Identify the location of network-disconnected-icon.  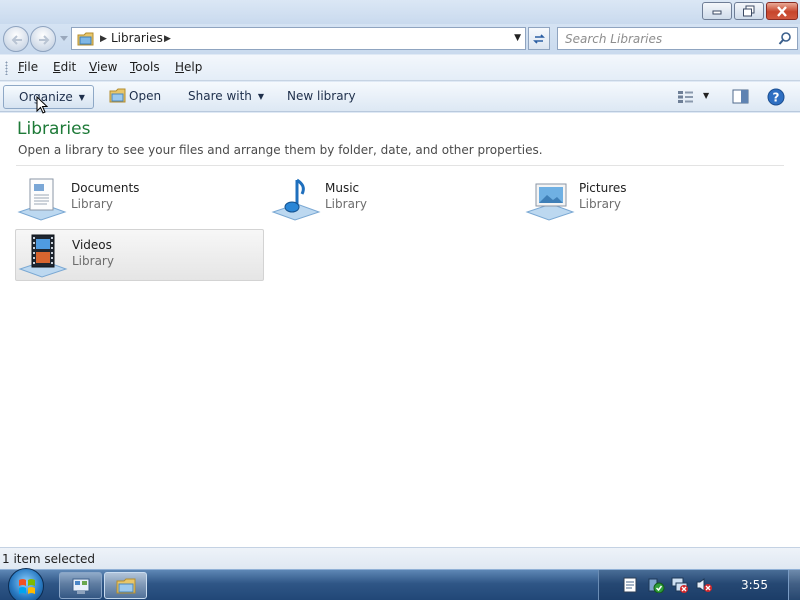
(680, 585).